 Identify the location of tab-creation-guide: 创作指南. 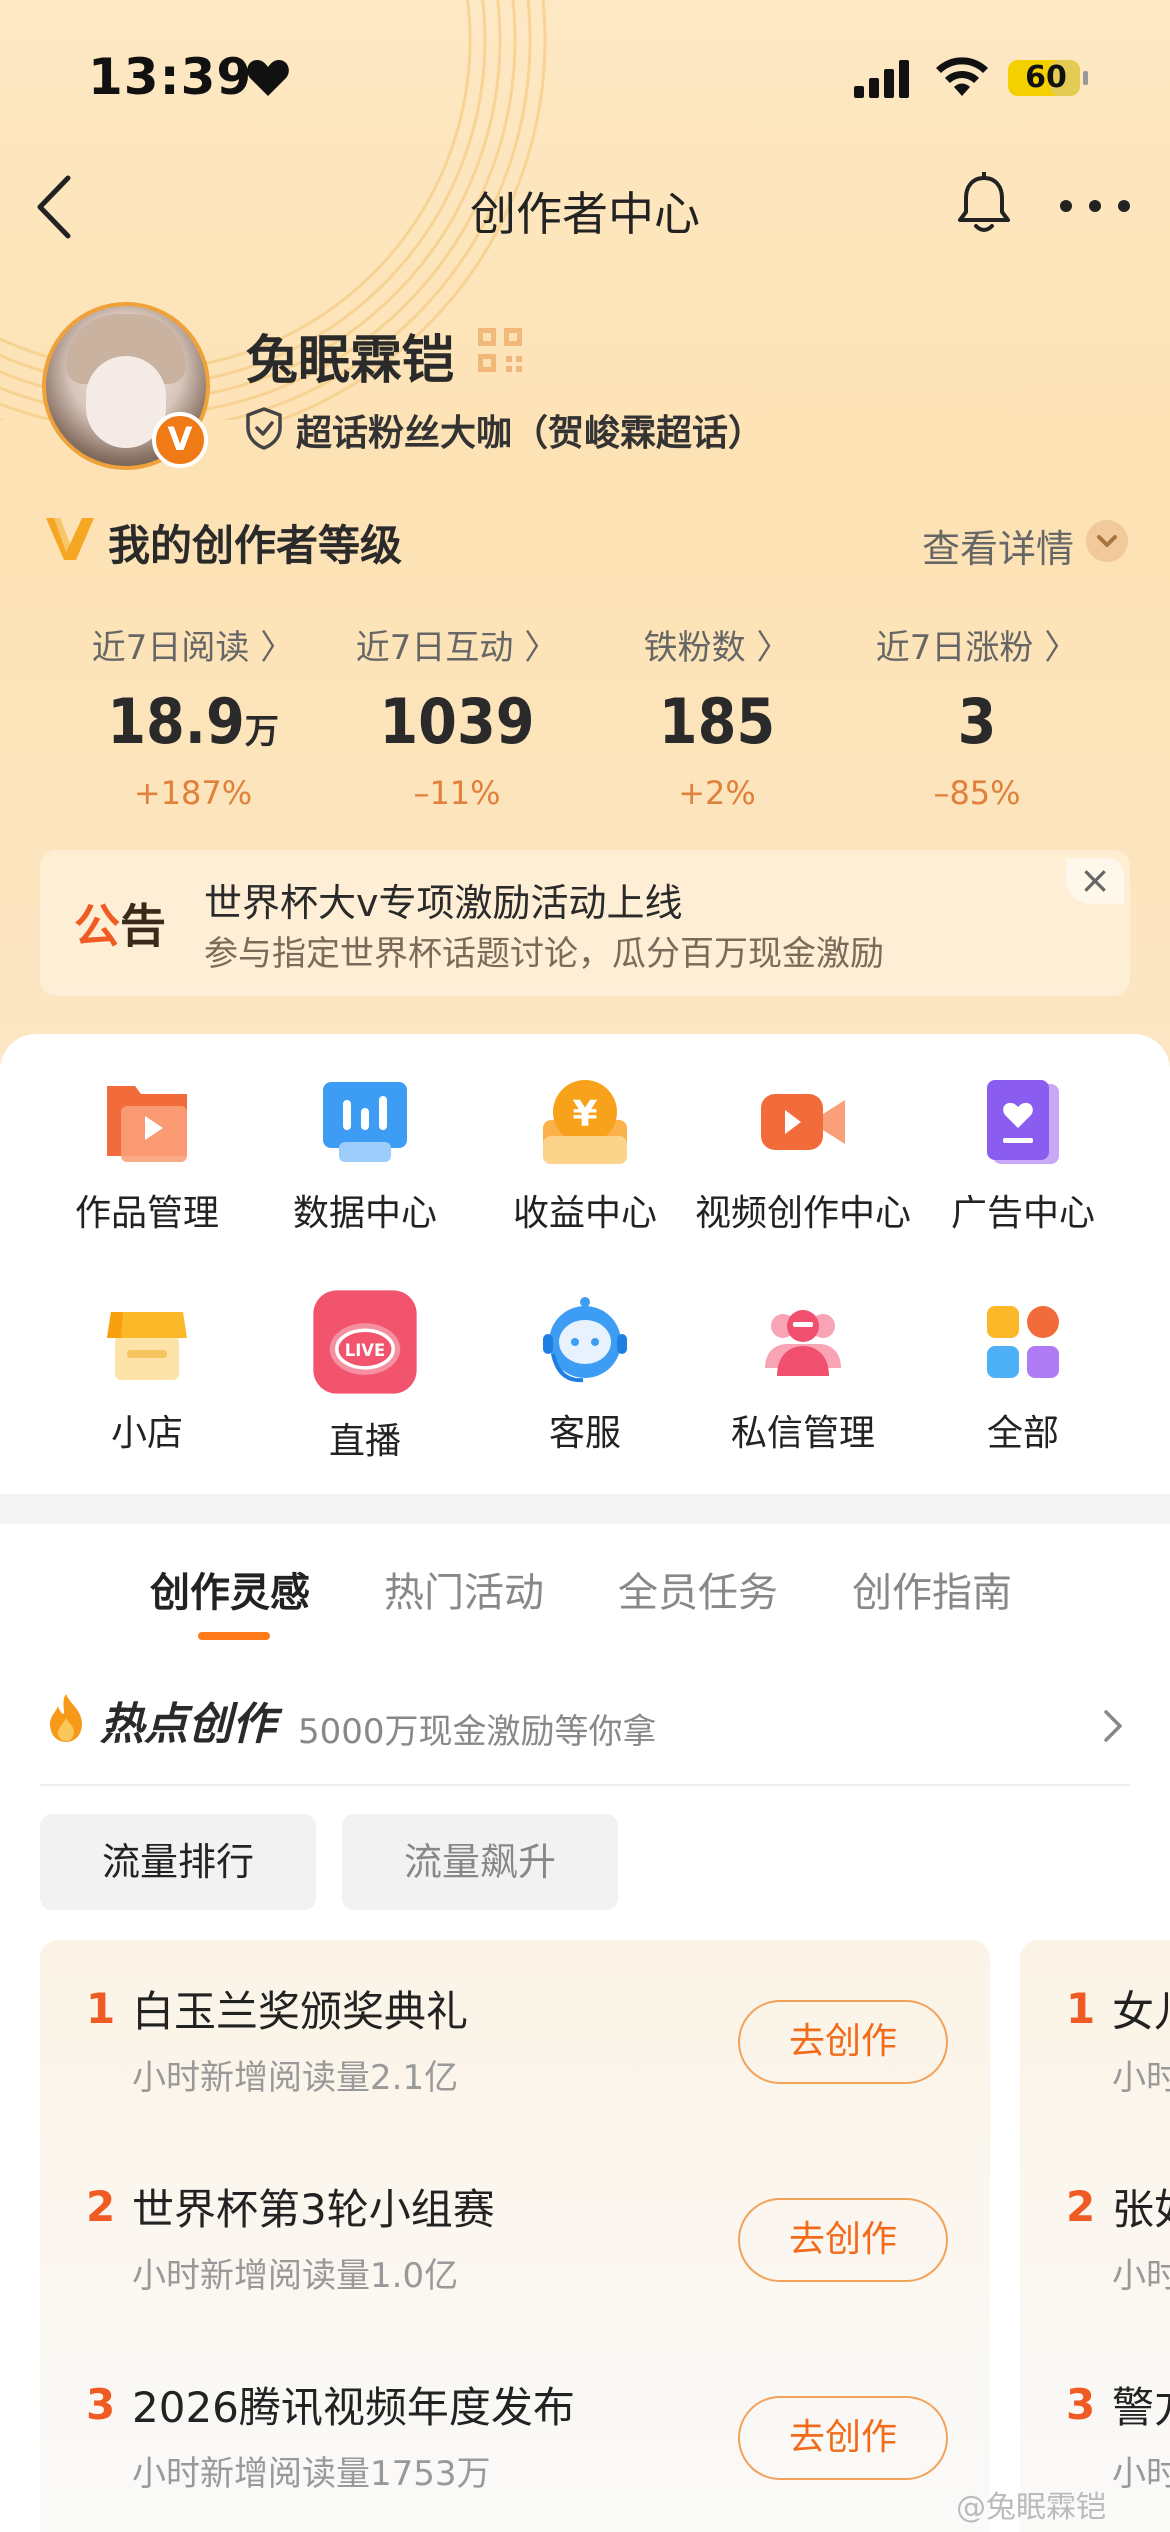
(932, 1589).